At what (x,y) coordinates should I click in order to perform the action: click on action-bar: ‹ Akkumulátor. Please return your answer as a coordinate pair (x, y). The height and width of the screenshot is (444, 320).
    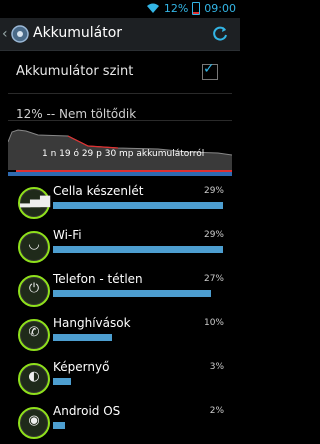
    Looking at the image, I should click on (120, 34).